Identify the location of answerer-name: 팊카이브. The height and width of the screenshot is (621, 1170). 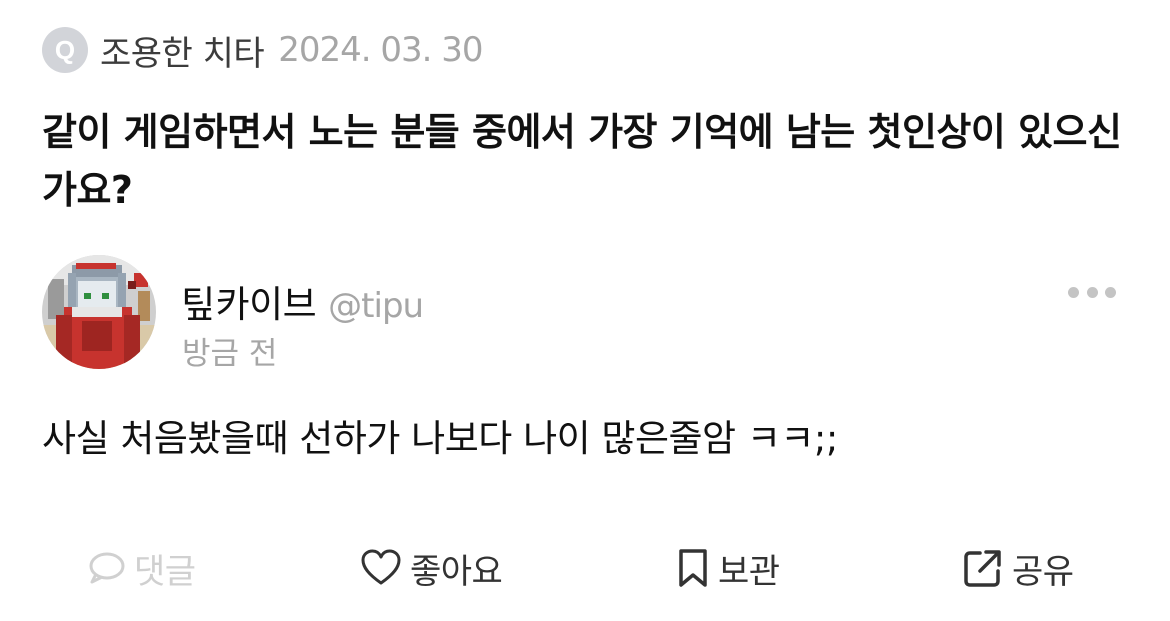
(249, 301).